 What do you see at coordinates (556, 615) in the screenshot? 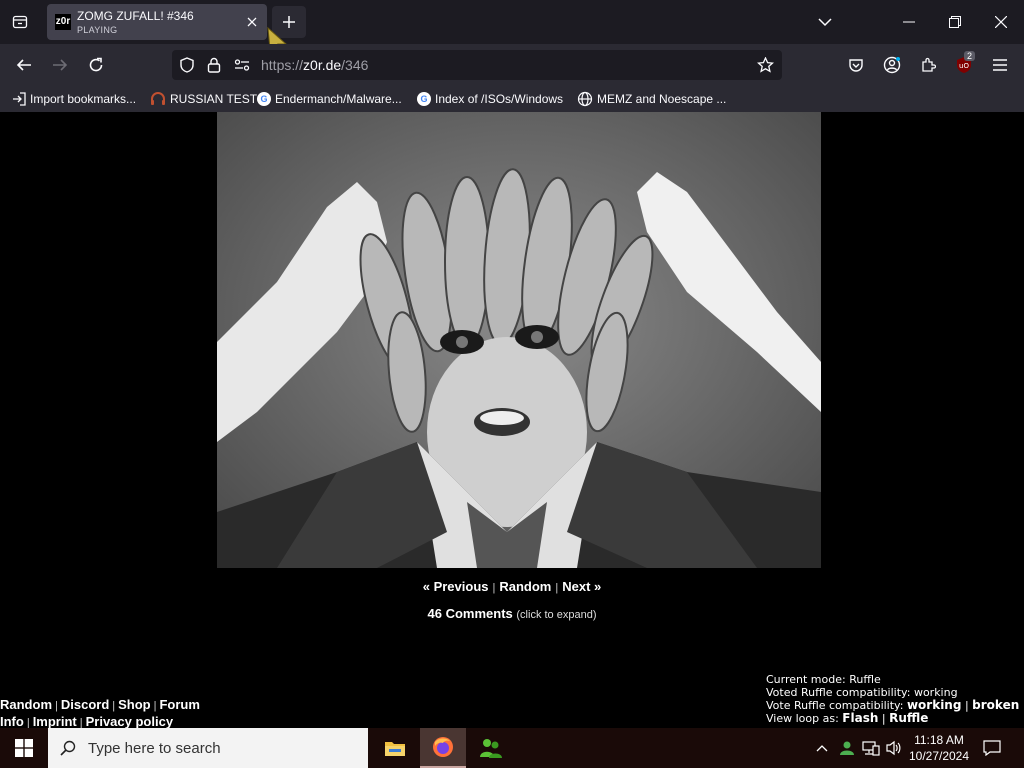
I see `comments-hint: (click to expand)` at bounding box center [556, 615].